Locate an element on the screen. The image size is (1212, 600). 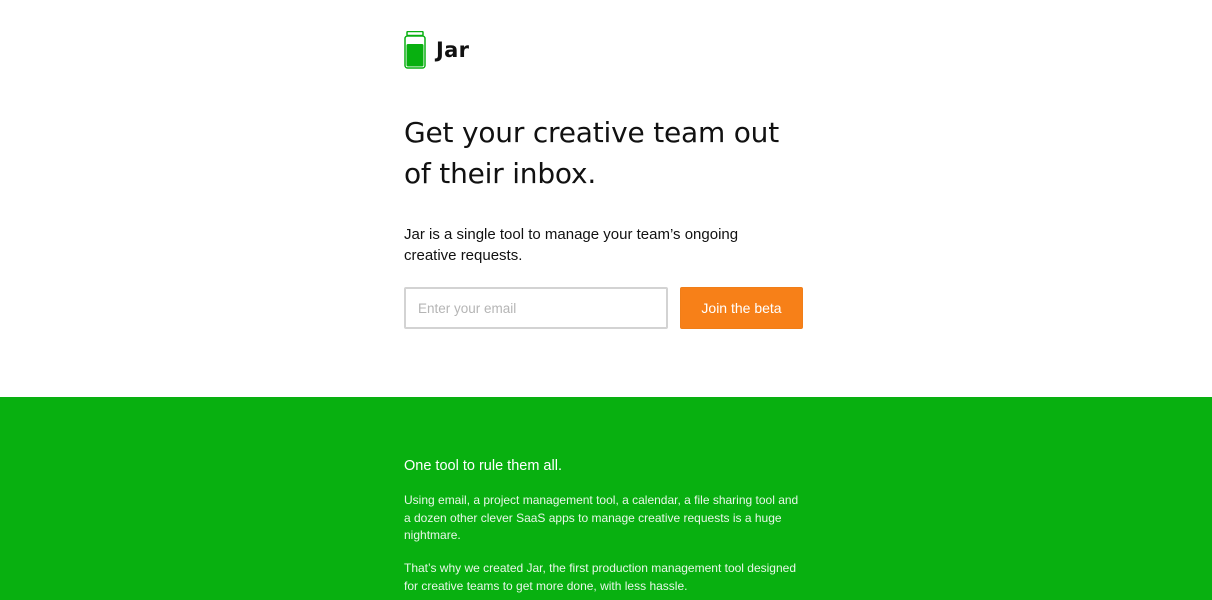
join-beta-button: Join the beta is located at coordinates (741, 308).